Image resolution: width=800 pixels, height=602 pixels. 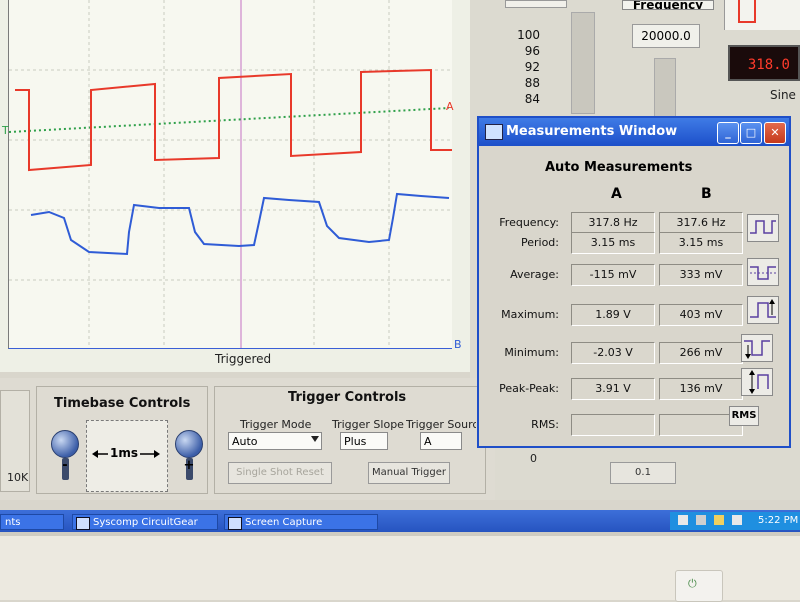 I want to click on trigger-slope-label: Trigger Slope, so click(x=368, y=424).